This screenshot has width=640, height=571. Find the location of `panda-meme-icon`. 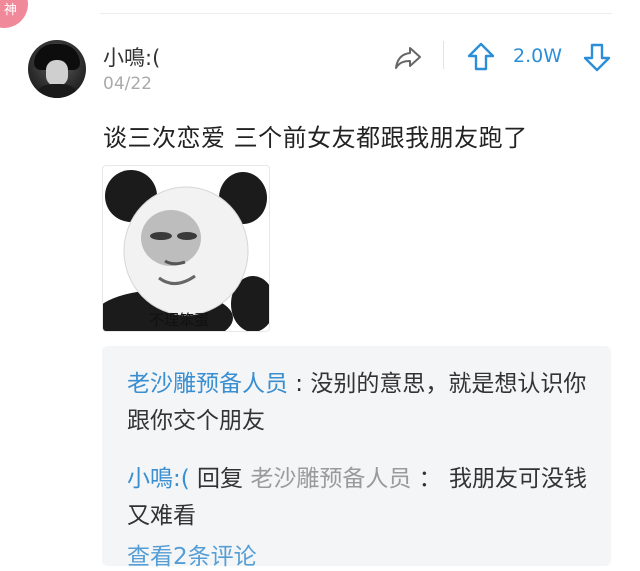

panda-meme-icon is located at coordinates (186, 250).